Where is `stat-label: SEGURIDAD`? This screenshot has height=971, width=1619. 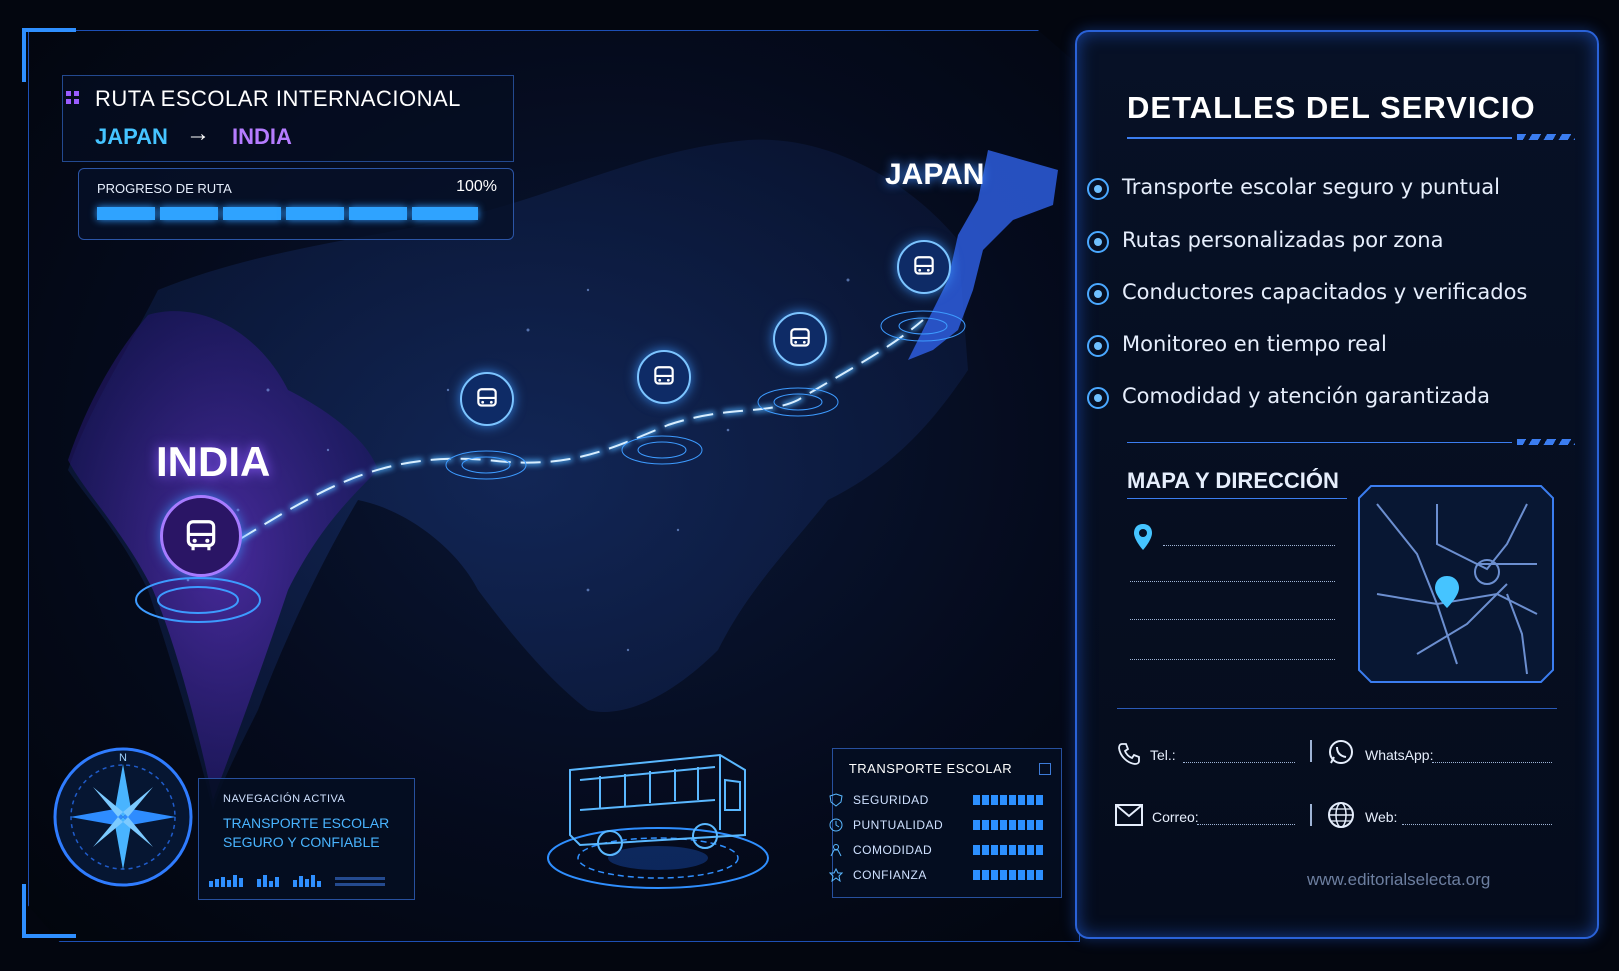 stat-label: SEGURIDAD is located at coordinates (891, 800).